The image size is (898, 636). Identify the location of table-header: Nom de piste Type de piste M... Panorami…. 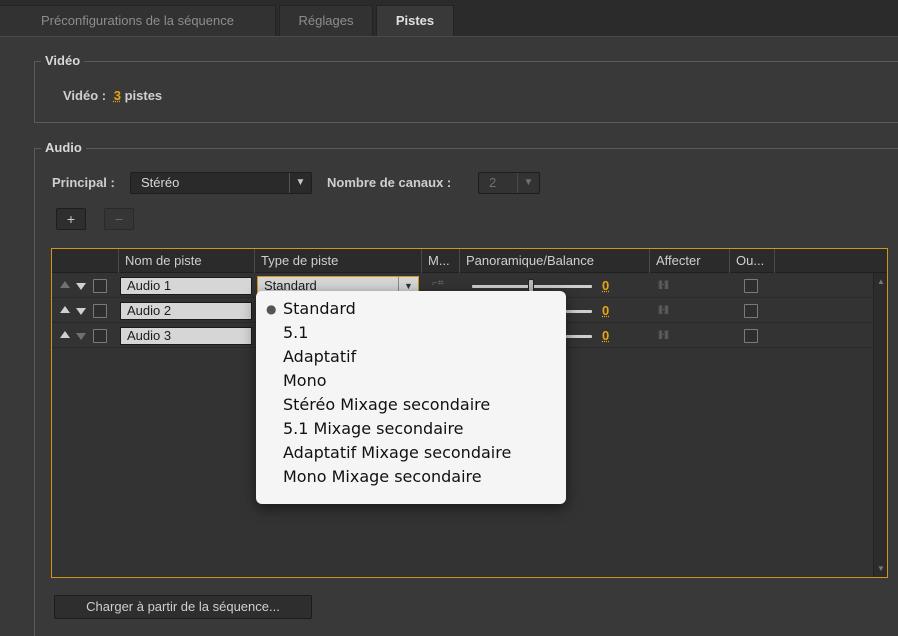
(469, 261).